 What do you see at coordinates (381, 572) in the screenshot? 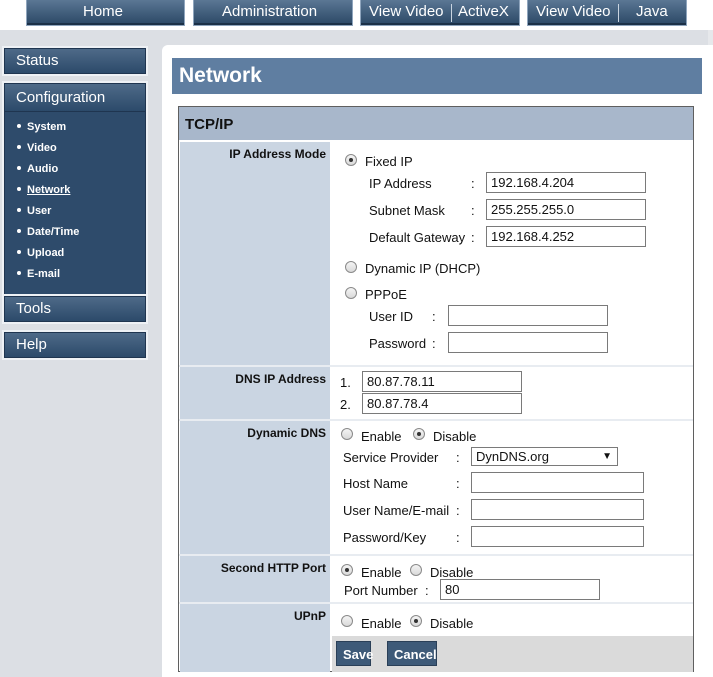
I see `http2-enable-label: Enable` at bounding box center [381, 572].